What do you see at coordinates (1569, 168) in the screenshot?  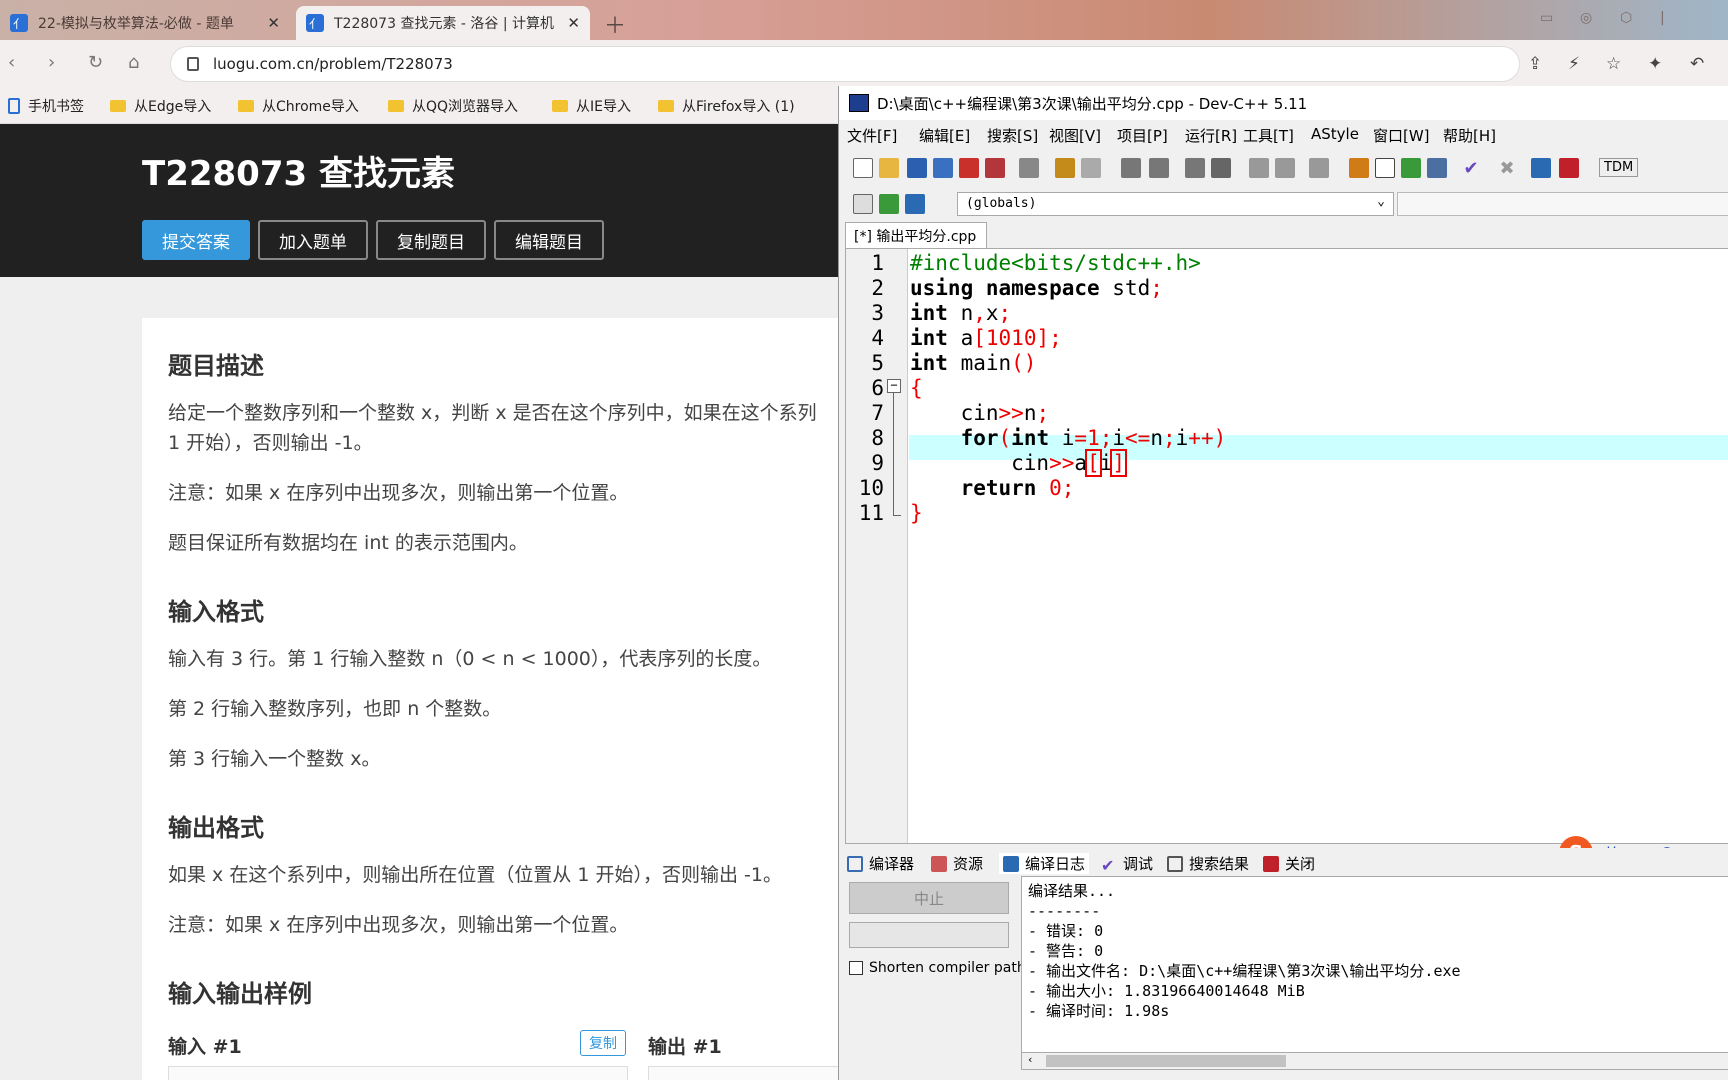 I see `debug-icon` at bounding box center [1569, 168].